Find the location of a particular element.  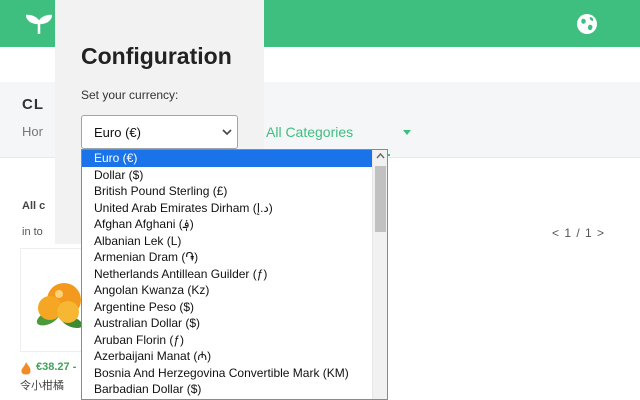

breadcrumb-home-link: Hor is located at coordinates (32, 131).